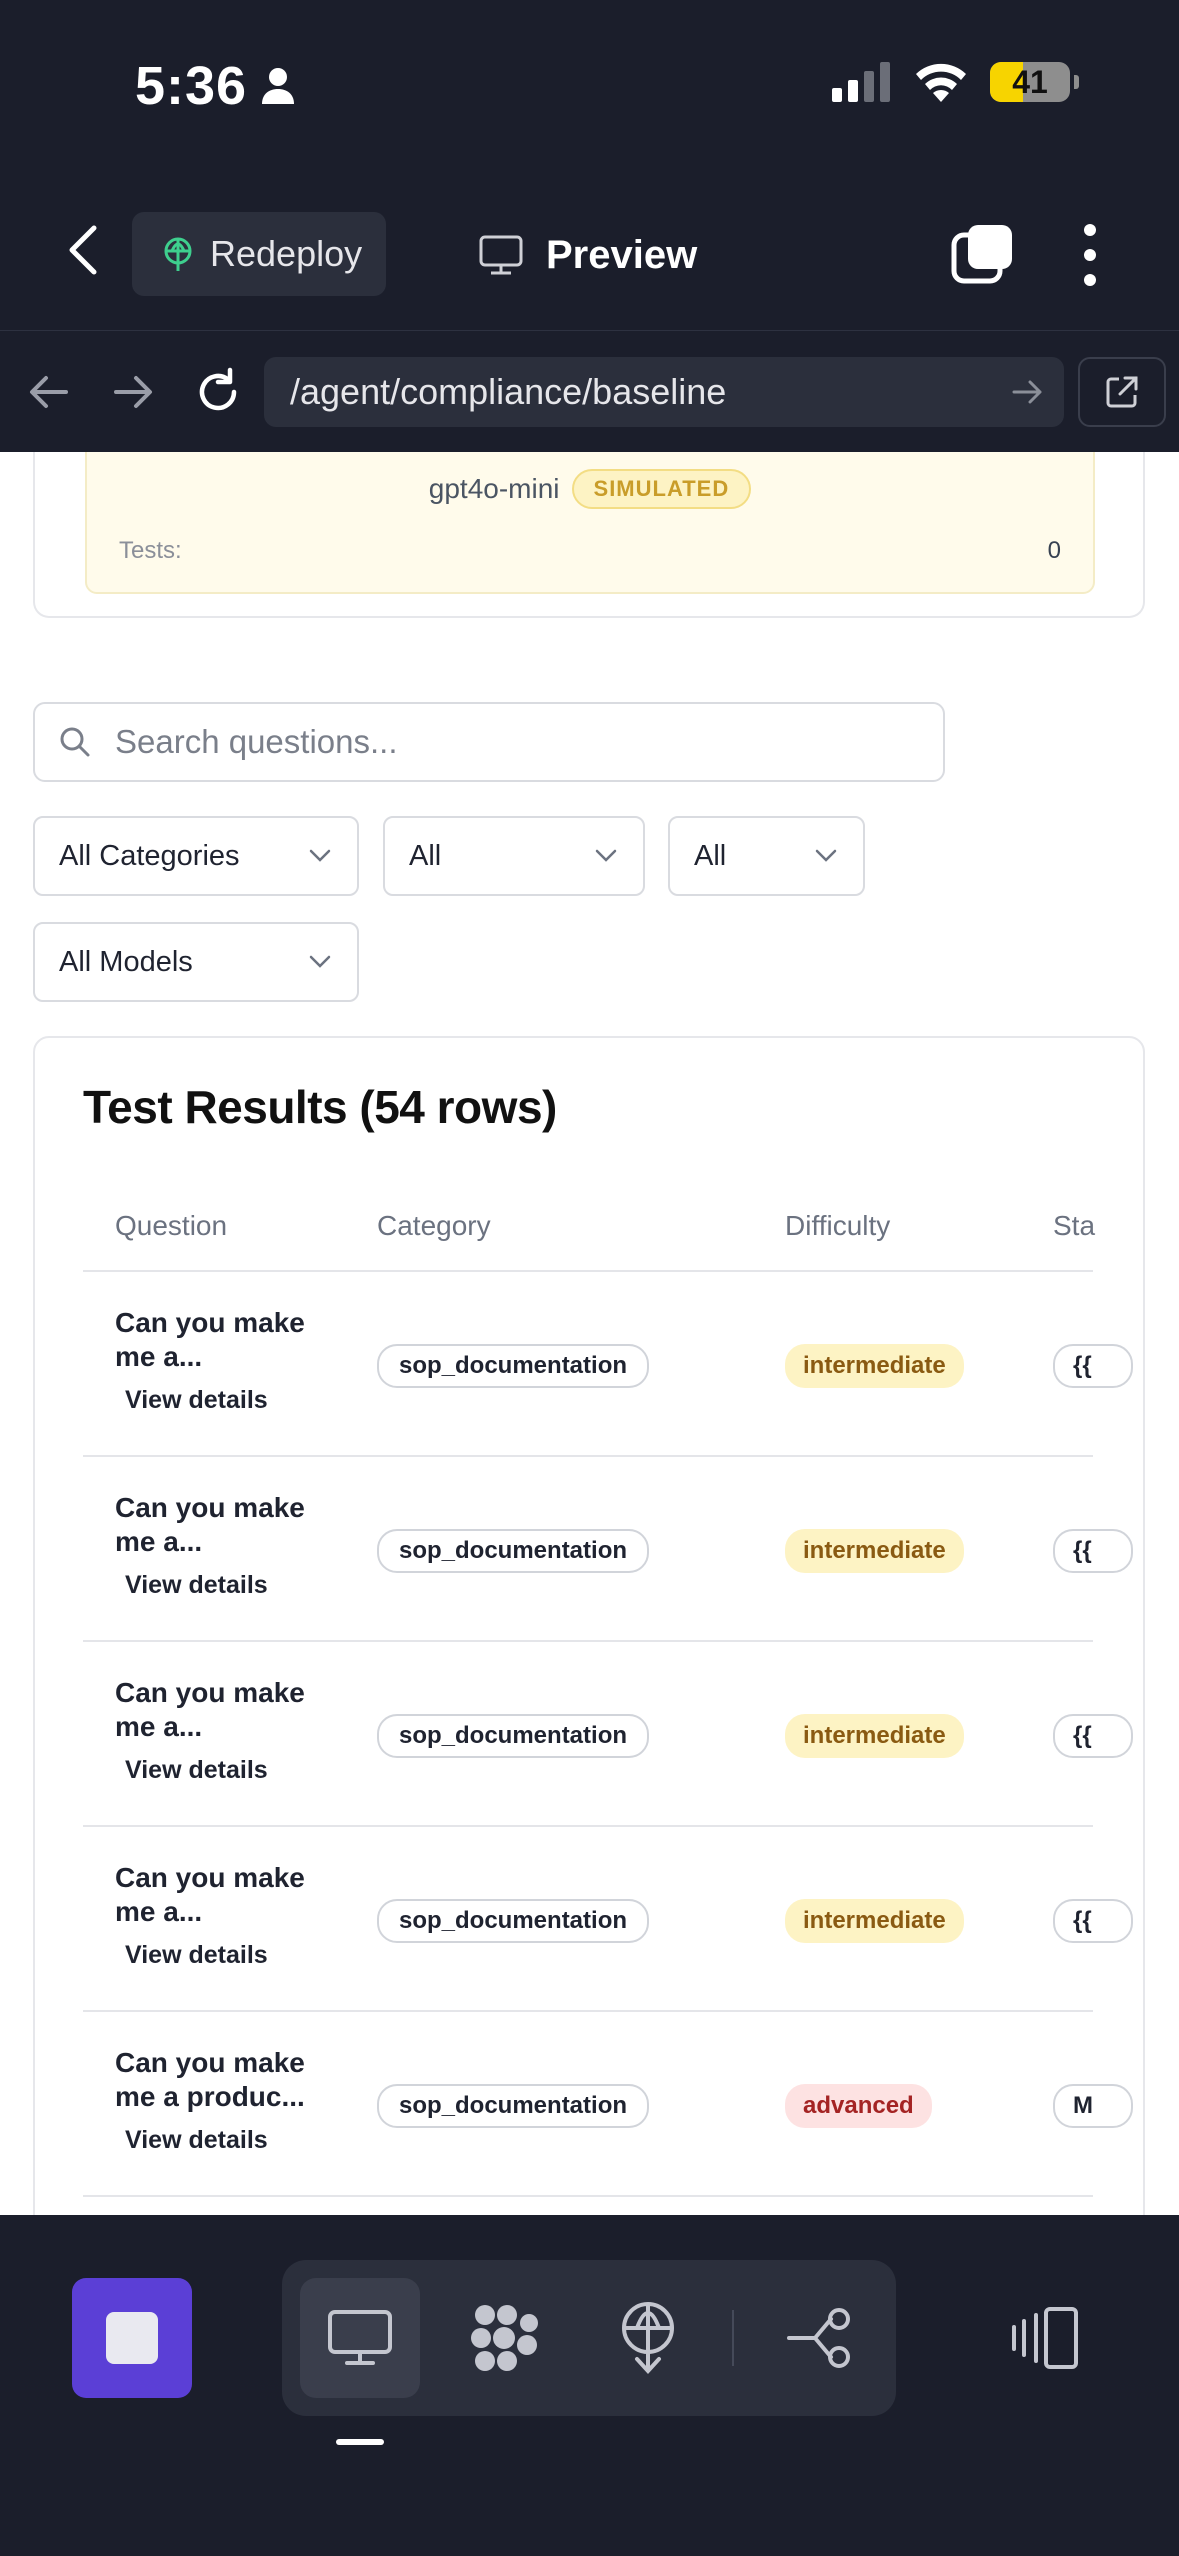 The width and height of the screenshot is (1179, 2556). I want to click on deploy-icon, so click(648, 2338).